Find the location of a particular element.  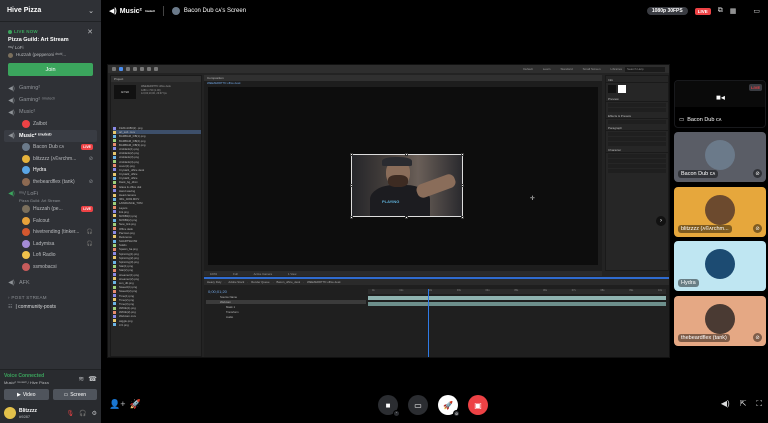

voice-channel-gaming-muted: ◀) Gaming² ⁽ᵐᵘᵗᵉᵈ⁾ is located at coordinates (50, 100).